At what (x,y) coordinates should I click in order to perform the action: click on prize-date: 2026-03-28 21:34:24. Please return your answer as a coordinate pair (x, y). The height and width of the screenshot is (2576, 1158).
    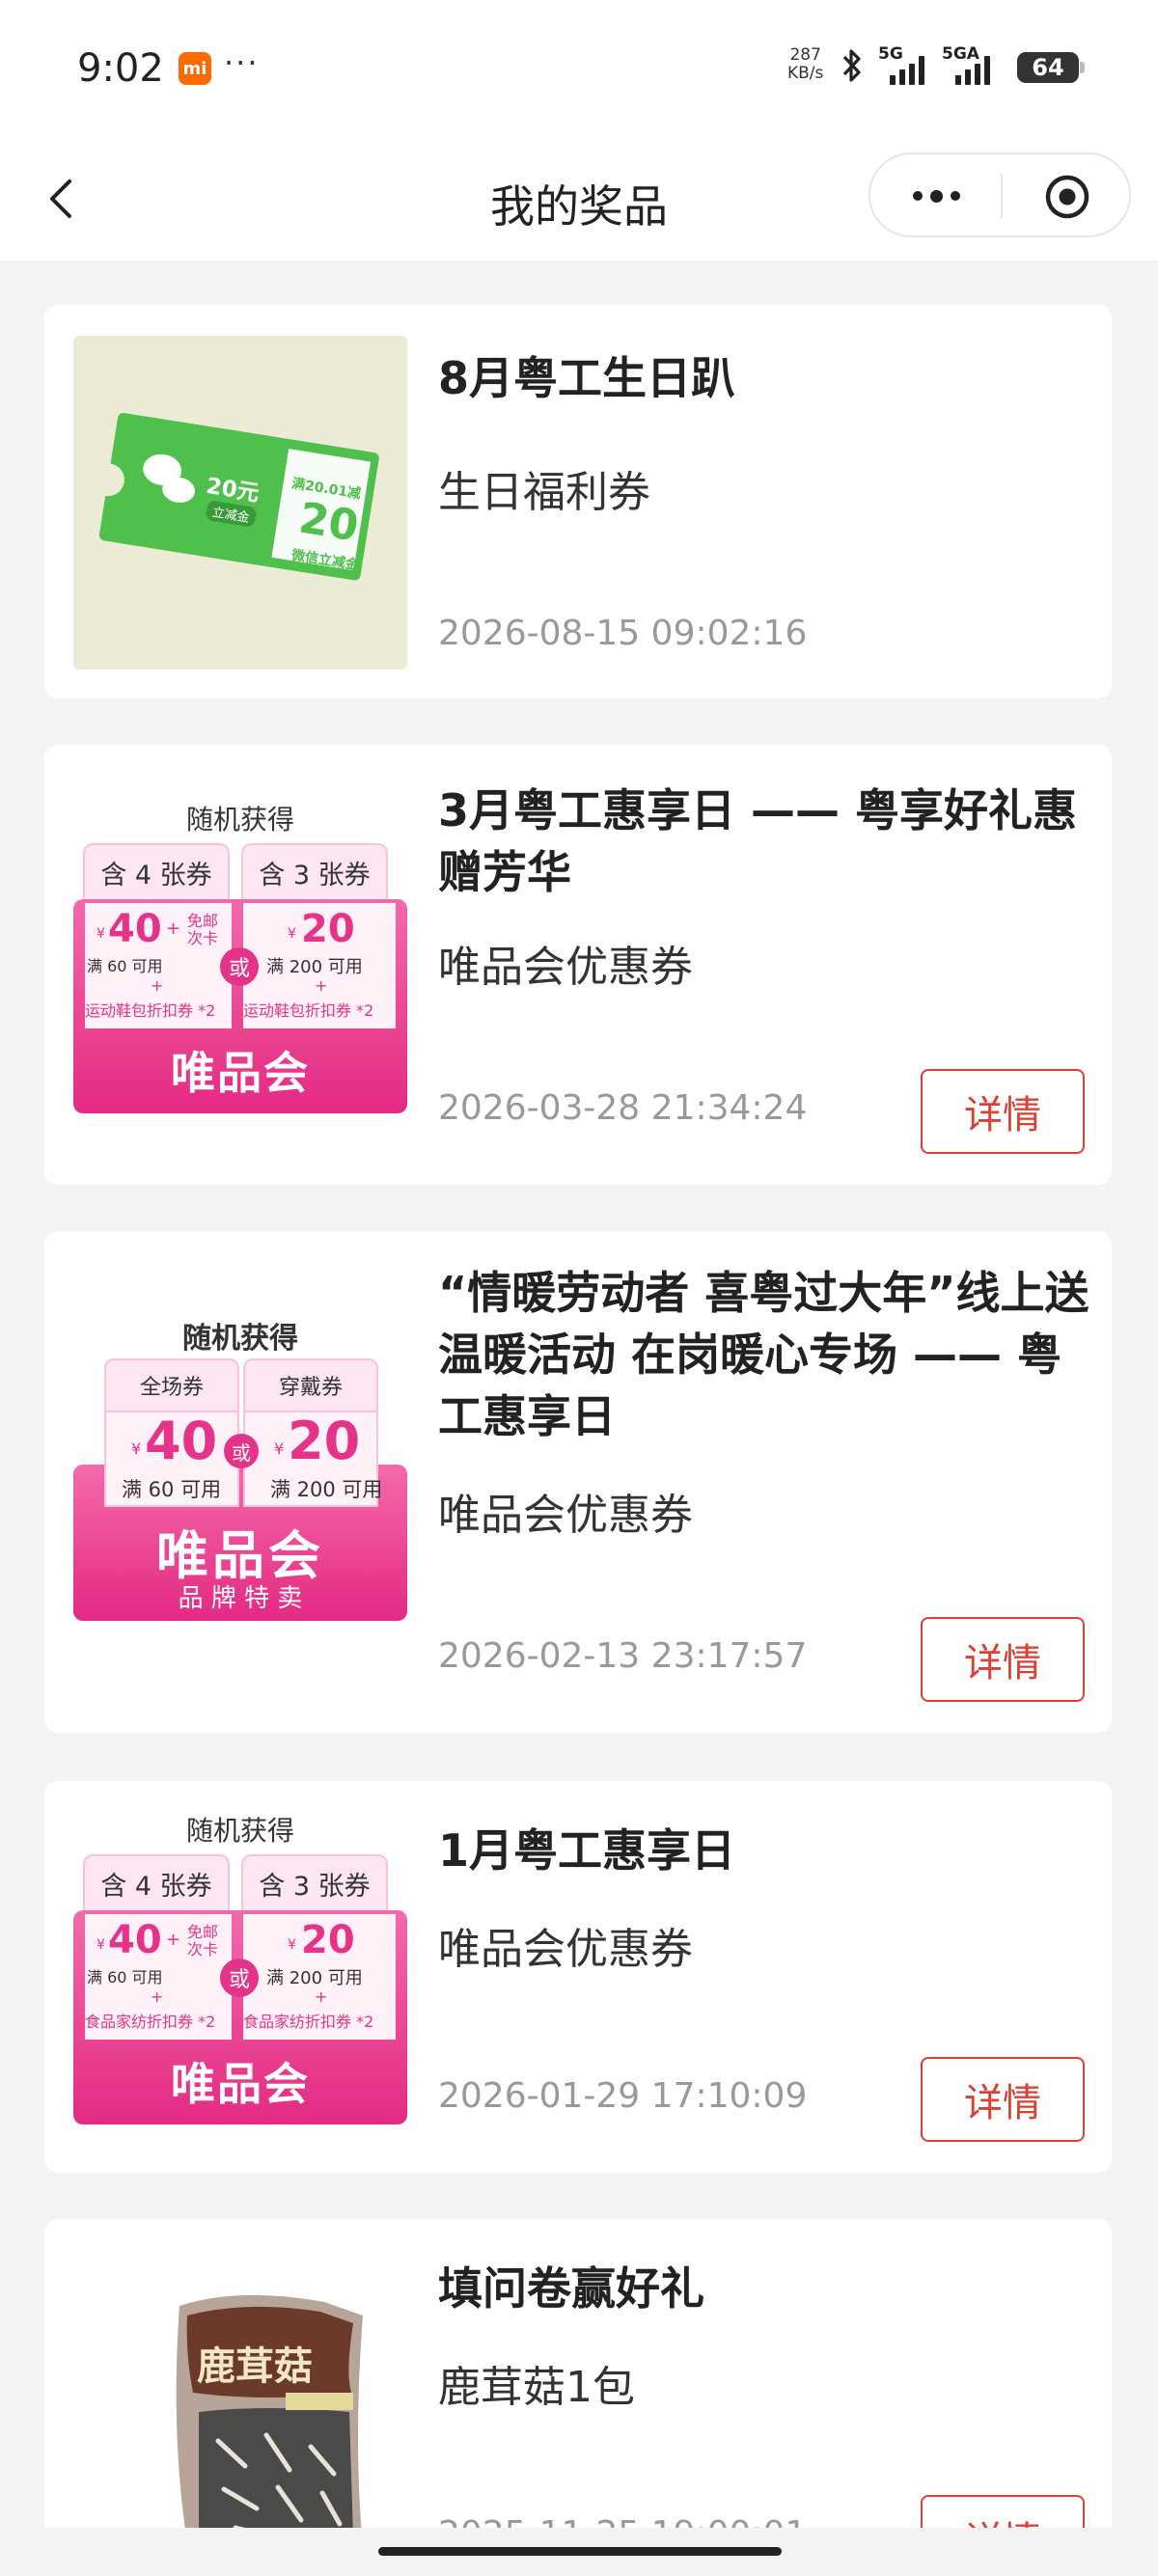
    Looking at the image, I should click on (623, 1108).